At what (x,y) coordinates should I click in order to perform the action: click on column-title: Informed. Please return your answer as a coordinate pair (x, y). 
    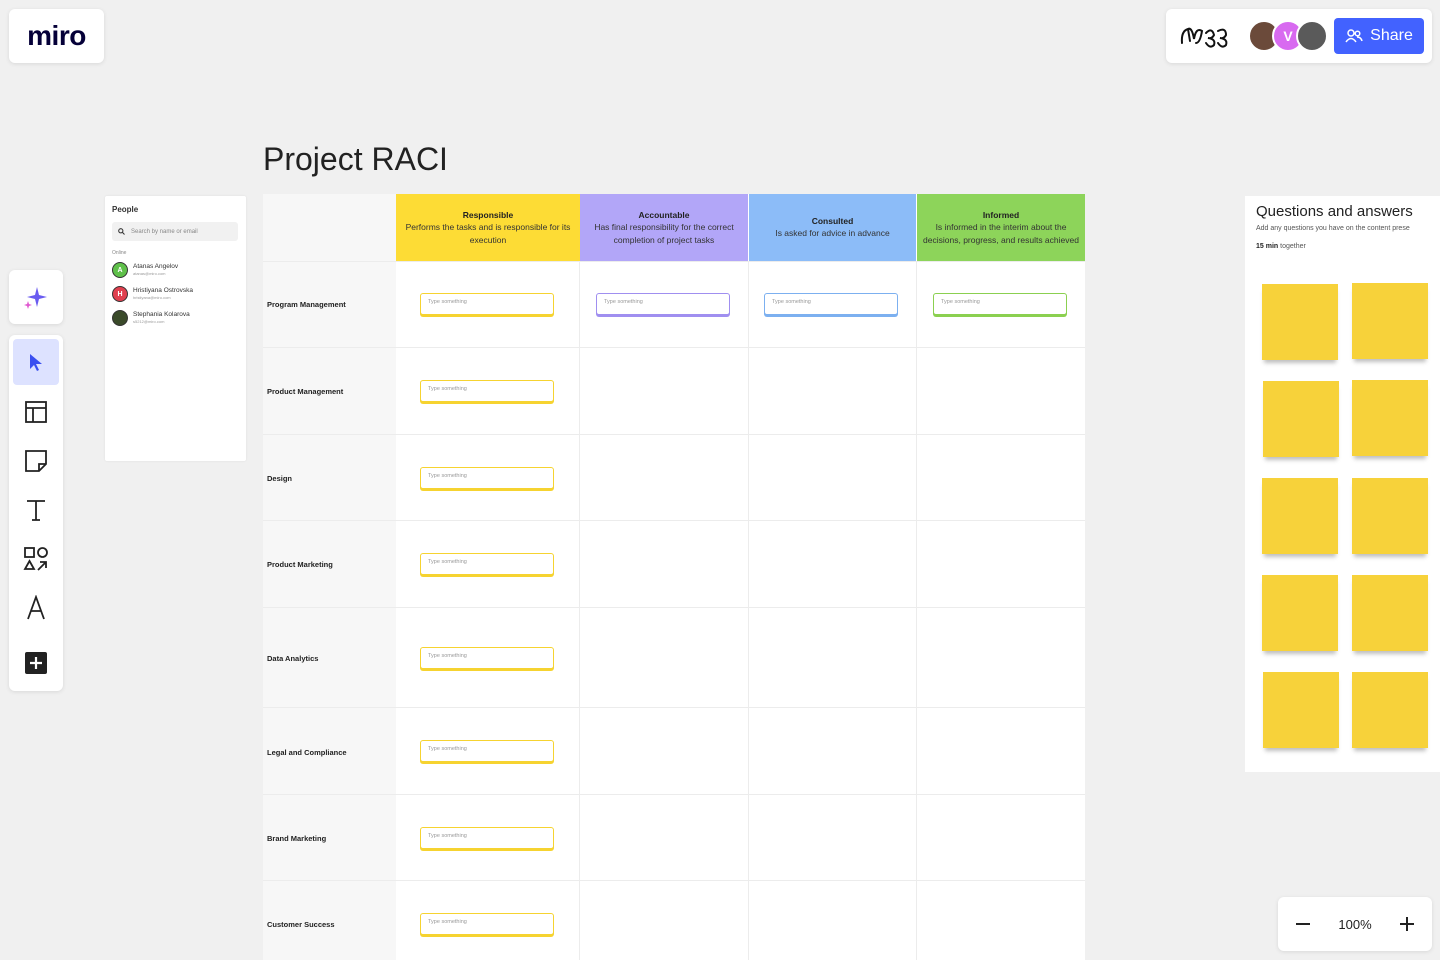
    Looking at the image, I should click on (1001, 214).